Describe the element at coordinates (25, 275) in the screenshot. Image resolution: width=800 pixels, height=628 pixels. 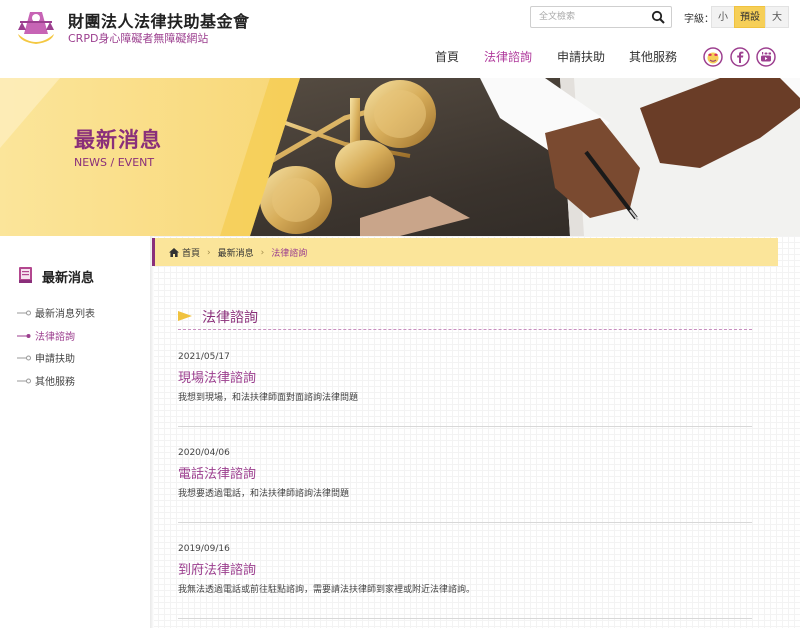
I see `news-book-icon` at that location.